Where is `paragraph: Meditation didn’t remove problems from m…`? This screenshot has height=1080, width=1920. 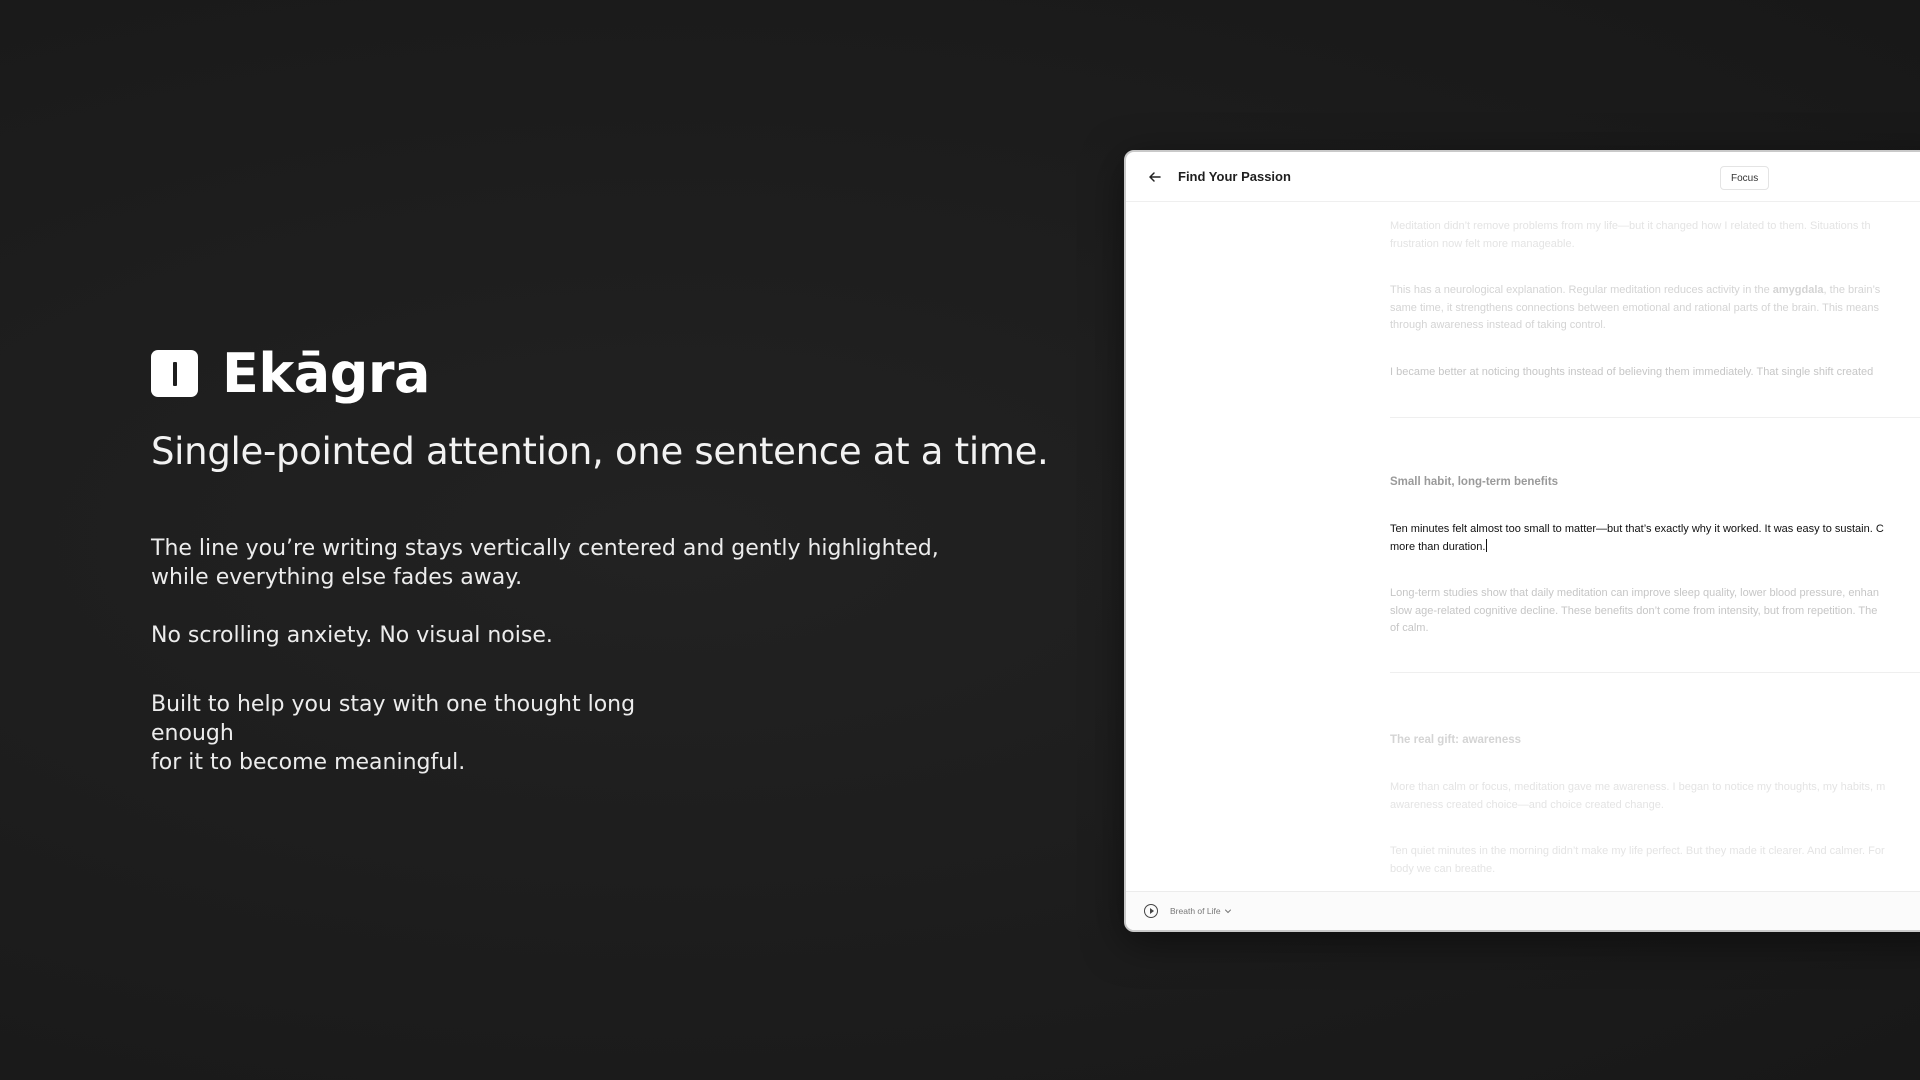 paragraph: Meditation didn’t remove problems from m… is located at coordinates (1630, 235).